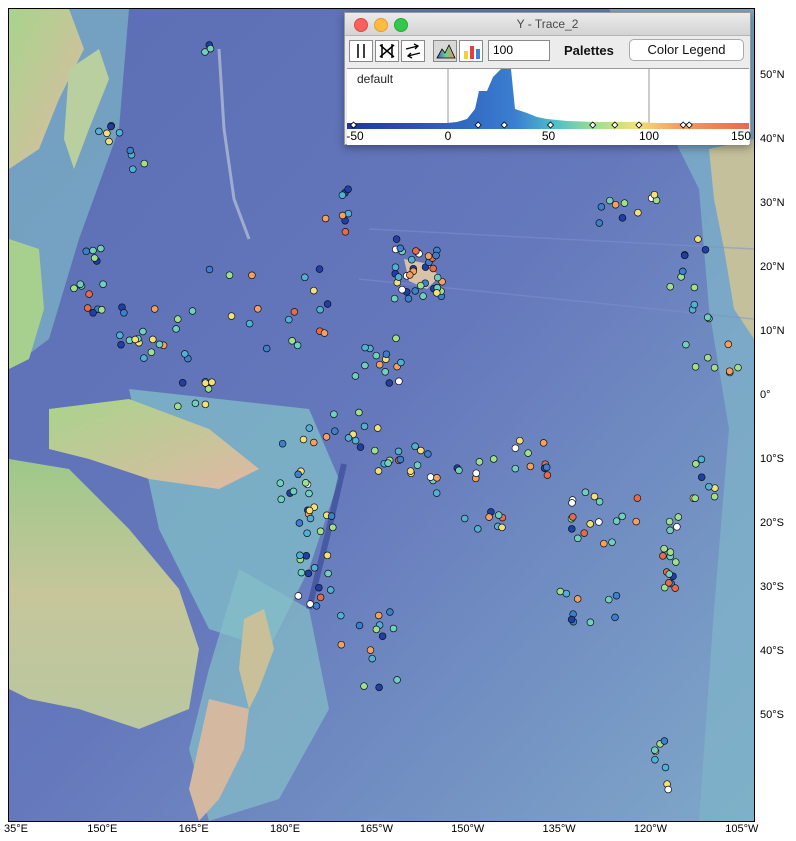 This screenshot has height=841, width=796. I want to click on swap-button, so click(413, 51).